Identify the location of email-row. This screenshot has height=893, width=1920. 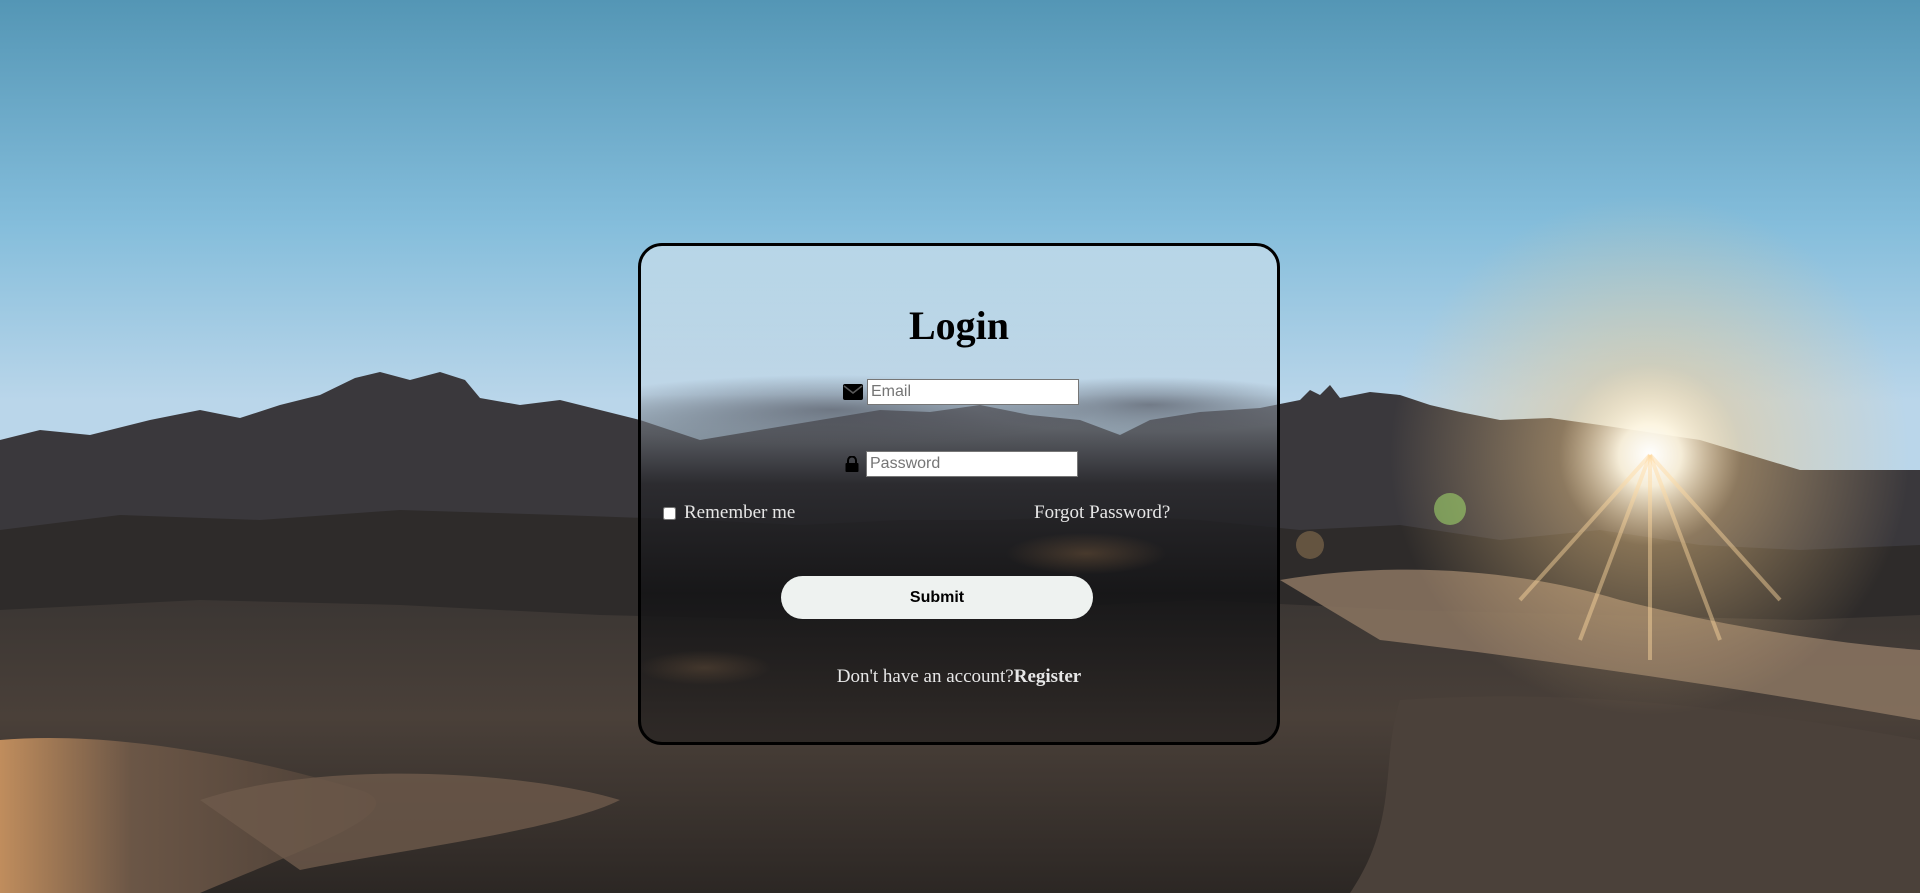
(960, 392).